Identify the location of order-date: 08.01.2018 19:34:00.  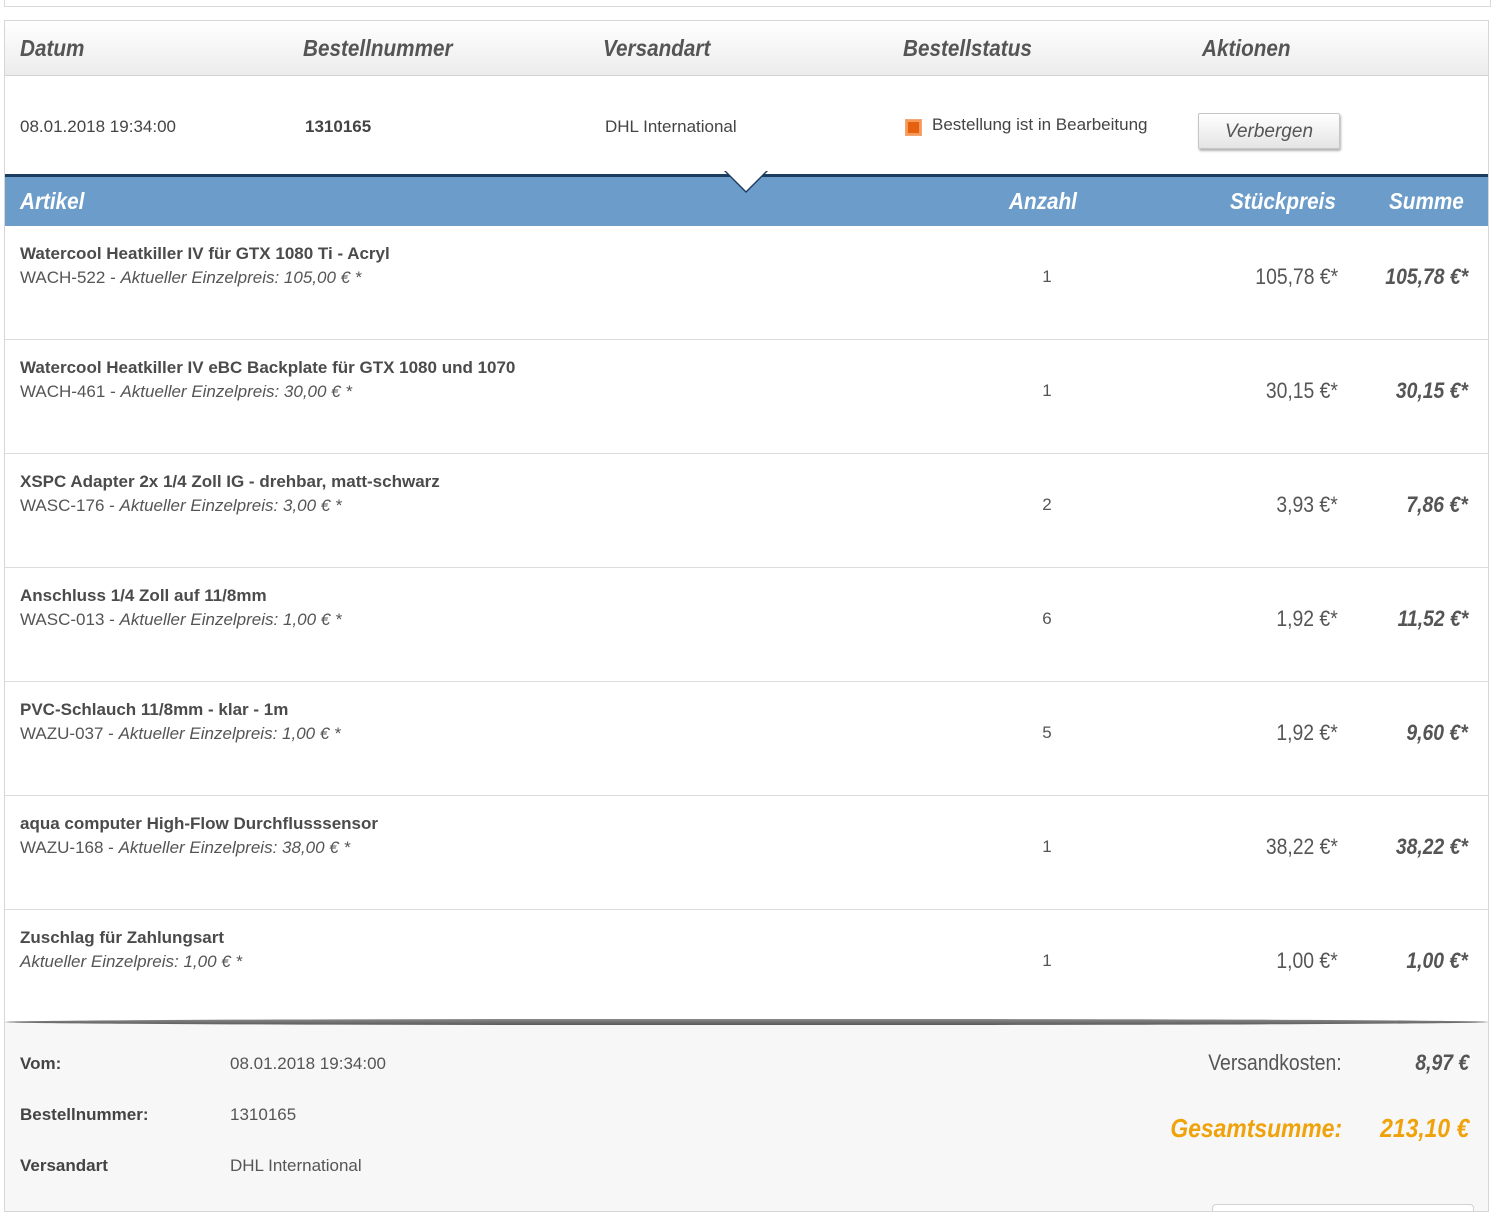
(98, 126).